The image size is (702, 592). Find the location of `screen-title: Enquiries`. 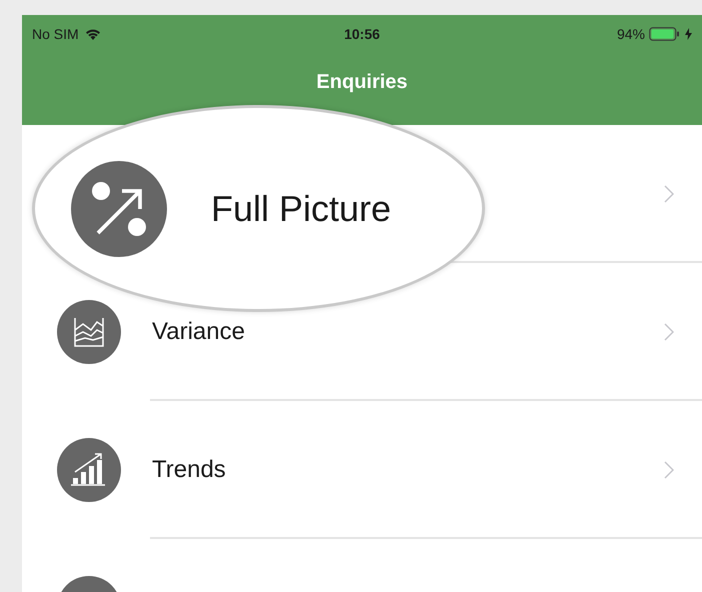

screen-title: Enquiries is located at coordinates (362, 82).